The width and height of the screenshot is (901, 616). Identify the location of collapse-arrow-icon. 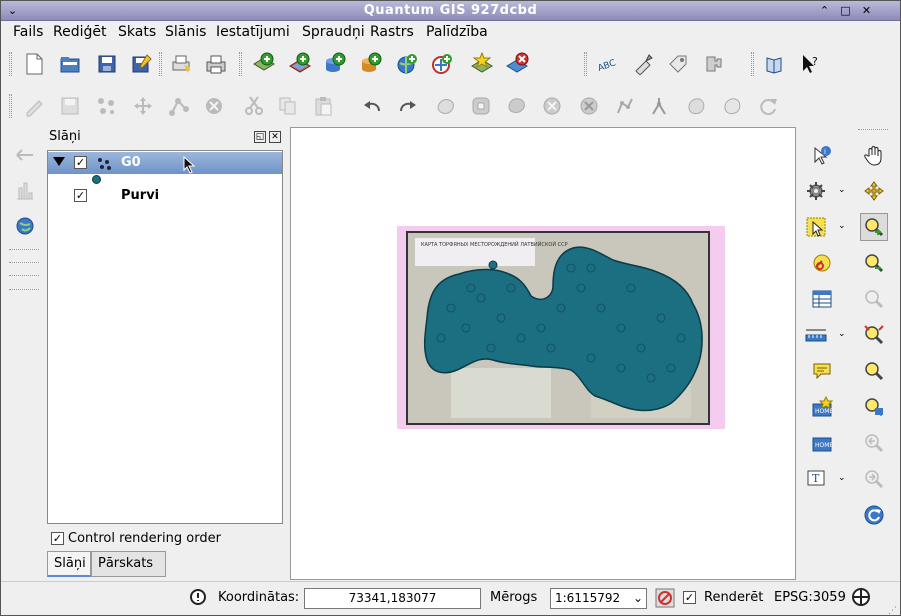
(59, 161).